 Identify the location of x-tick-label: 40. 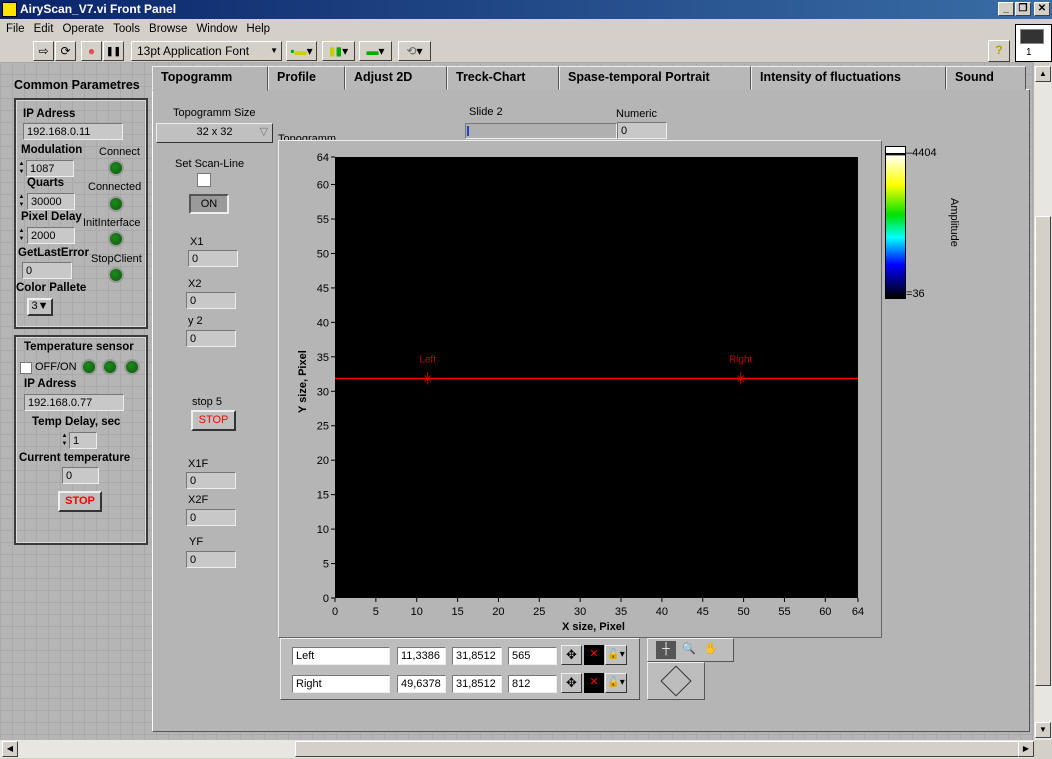
(662, 612).